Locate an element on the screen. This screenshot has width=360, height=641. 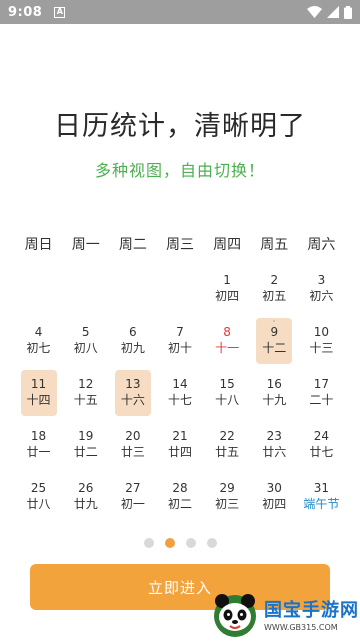
day-content: 29 初三 is located at coordinates (227, 497).